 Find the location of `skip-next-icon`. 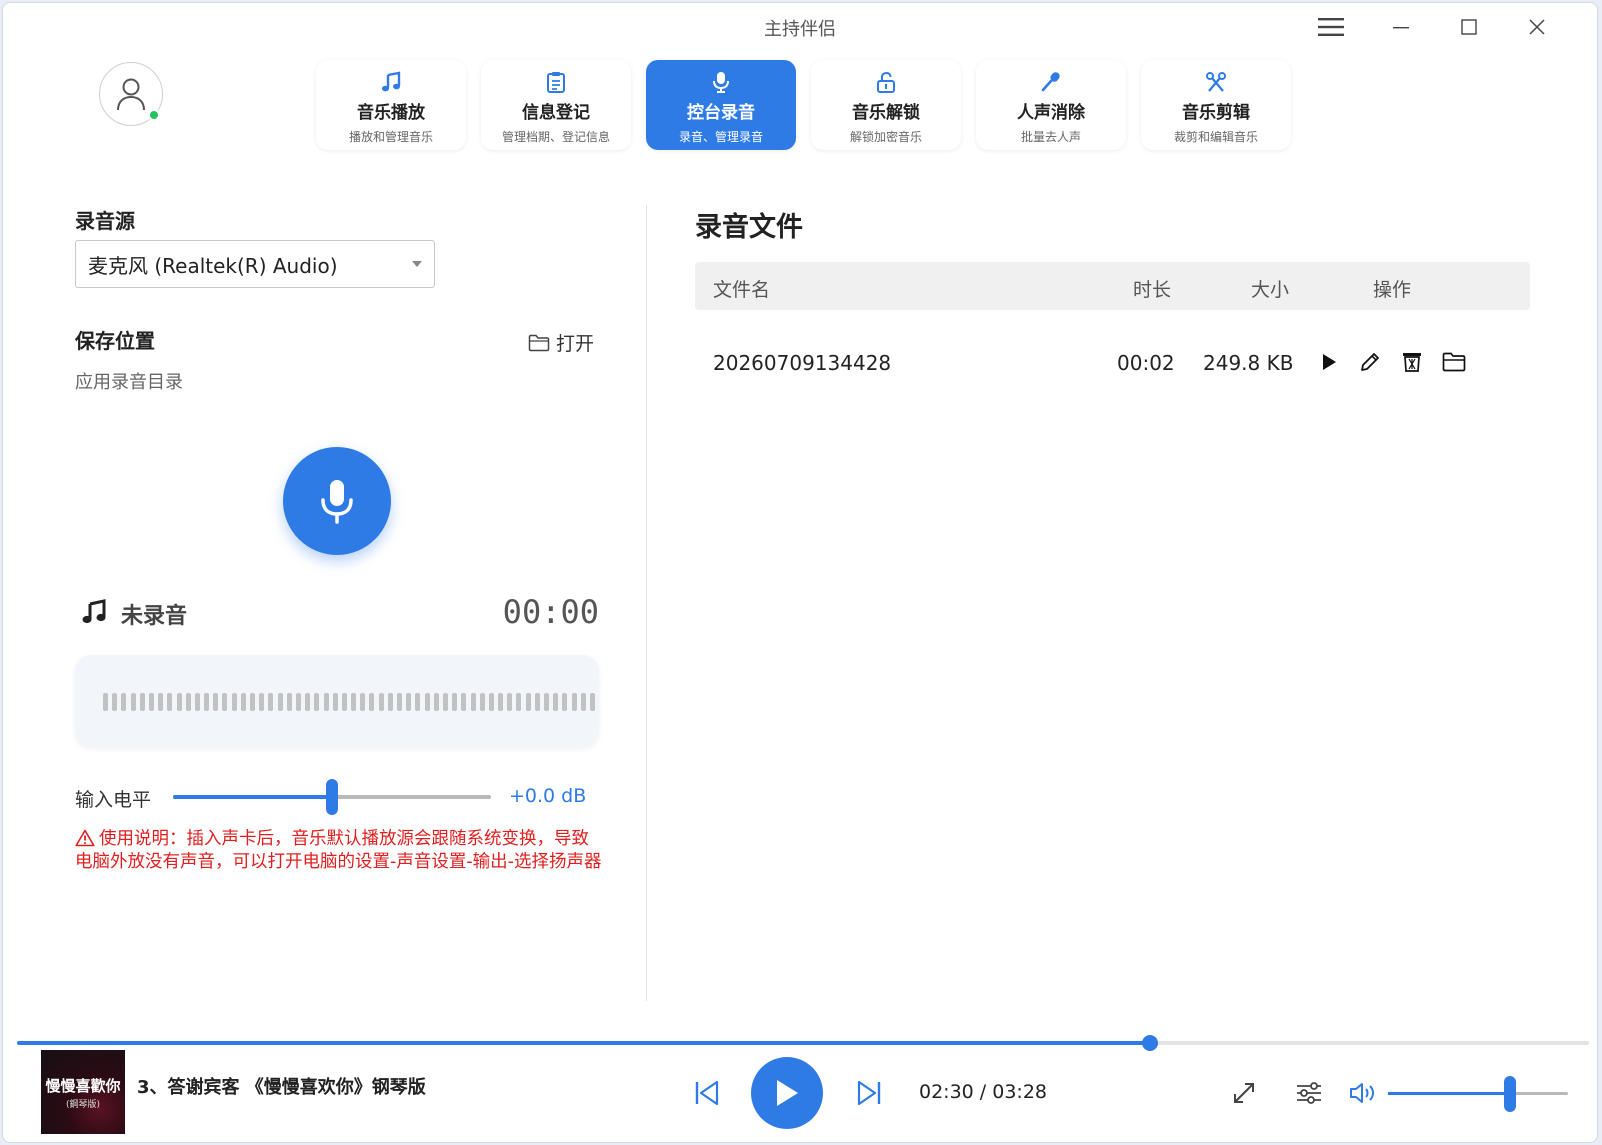

skip-next-icon is located at coordinates (869, 1093).